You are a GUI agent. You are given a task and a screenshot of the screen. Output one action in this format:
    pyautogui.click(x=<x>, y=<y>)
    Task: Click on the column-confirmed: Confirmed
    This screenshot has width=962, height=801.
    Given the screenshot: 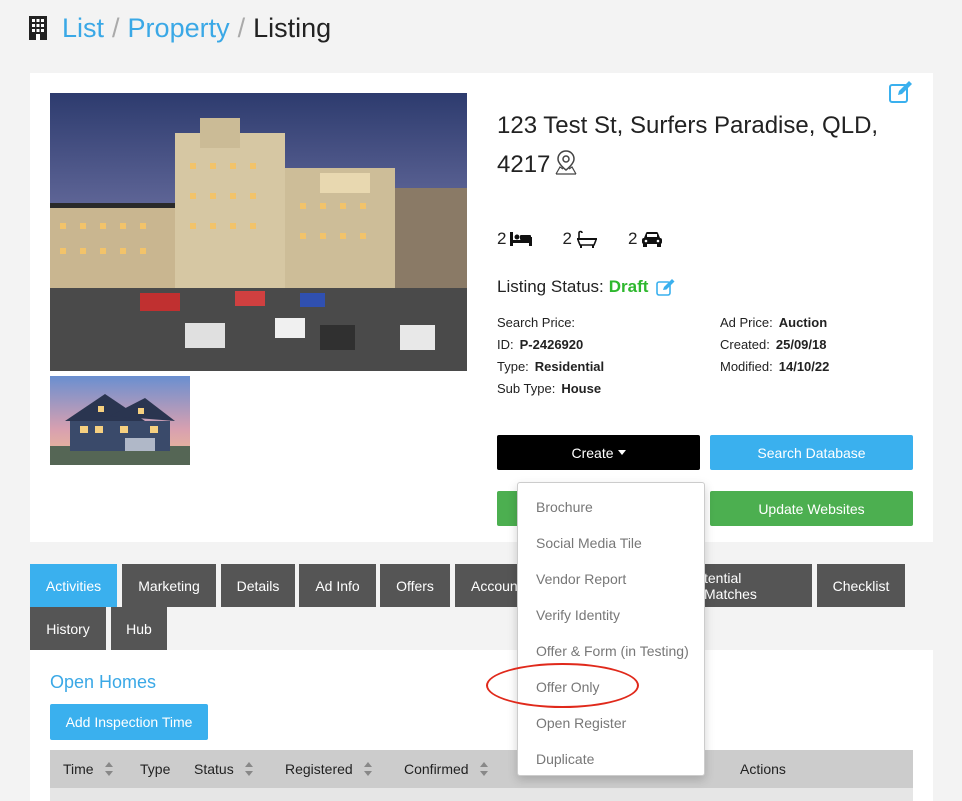 What is the action you would take?
    pyautogui.click(x=446, y=769)
    